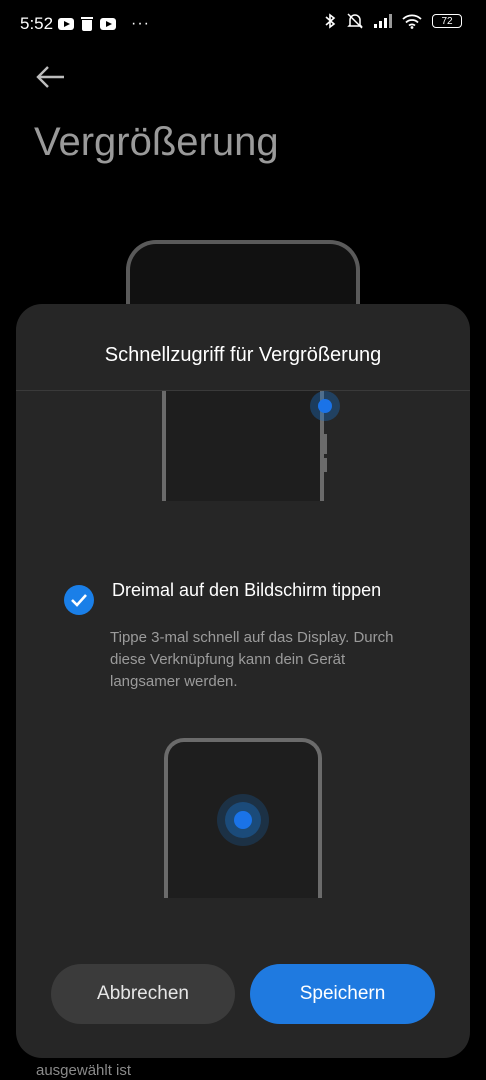 Image resolution: width=486 pixels, height=1080 pixels. I want to click on signal-icon, so click(383, 21).